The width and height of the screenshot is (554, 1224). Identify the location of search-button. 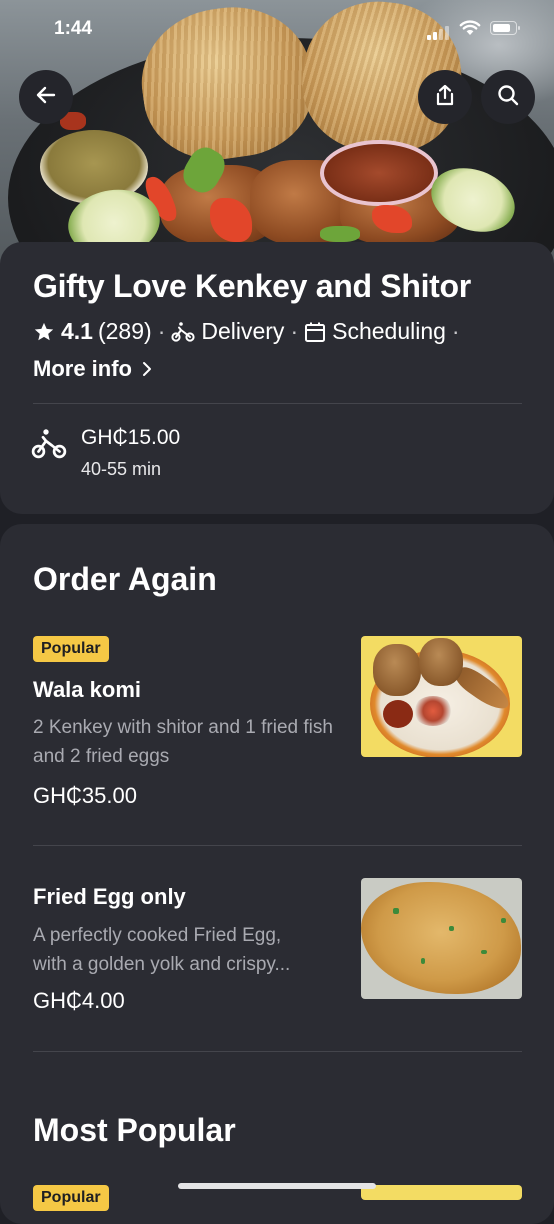
(508, 97).